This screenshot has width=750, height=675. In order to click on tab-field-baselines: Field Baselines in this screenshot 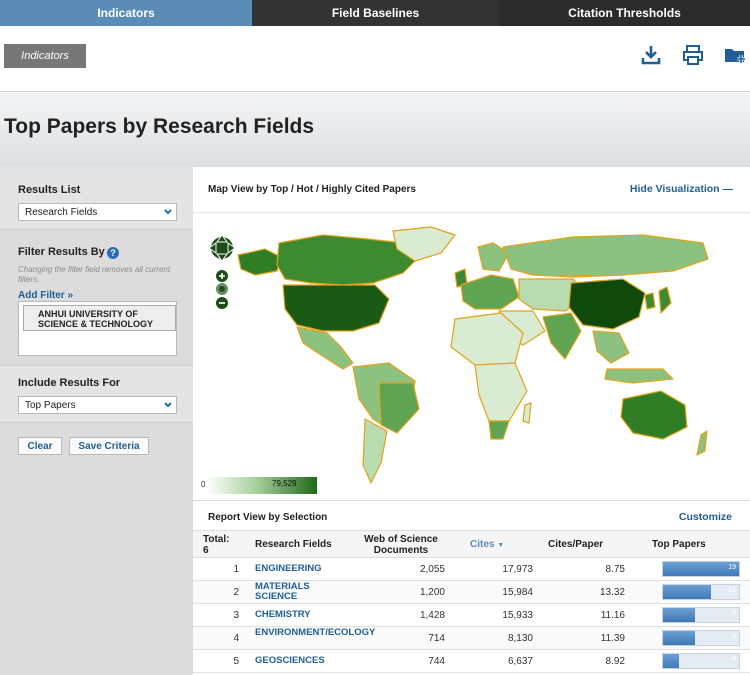, I will do `click(375, 13)`.